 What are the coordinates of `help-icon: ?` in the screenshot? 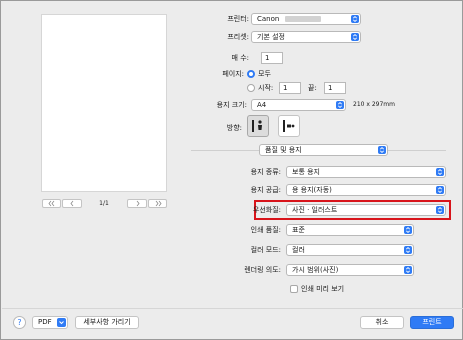 It's located at (19, 322).